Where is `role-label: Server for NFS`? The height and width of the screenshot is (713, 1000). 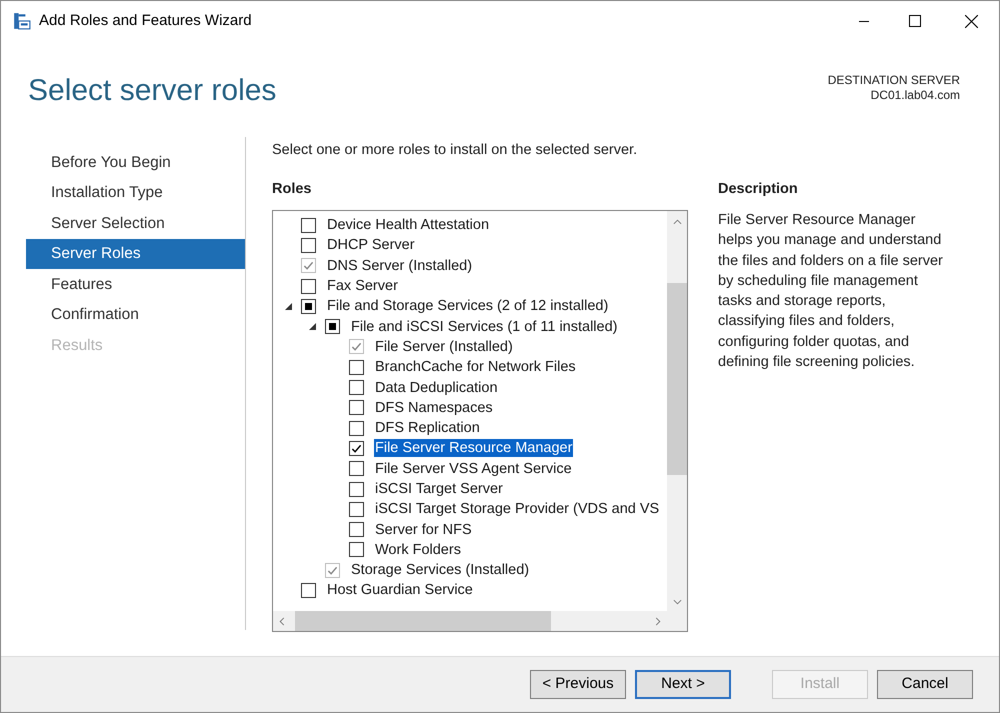 role-label: Server for NFS is located at coordinates (423, 529).